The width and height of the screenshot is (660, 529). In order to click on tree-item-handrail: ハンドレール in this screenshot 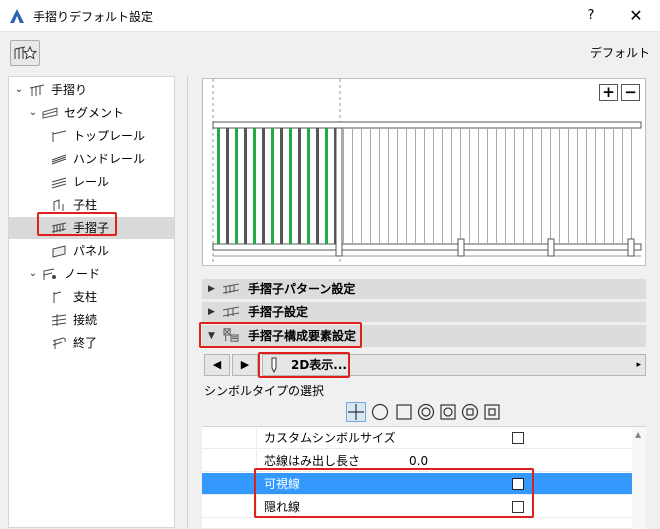, I will do `click(91, 159)`.